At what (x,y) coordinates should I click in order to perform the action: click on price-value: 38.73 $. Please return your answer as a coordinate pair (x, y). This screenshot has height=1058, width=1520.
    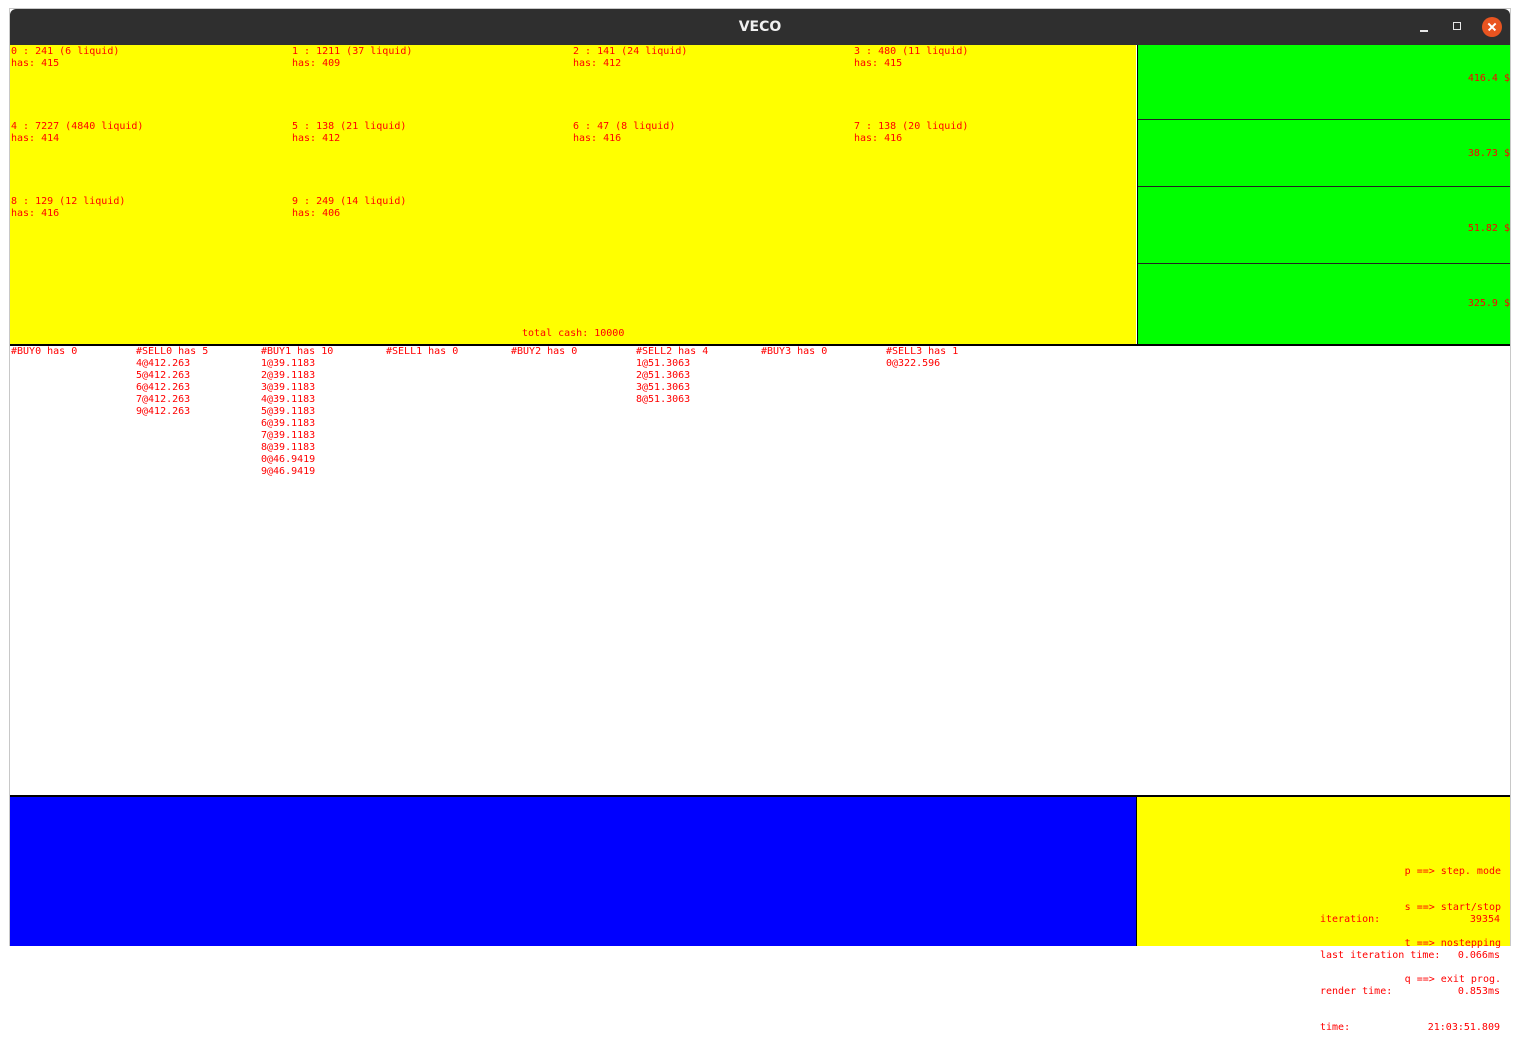
    Looking at the image, I should click on (1488, 153).